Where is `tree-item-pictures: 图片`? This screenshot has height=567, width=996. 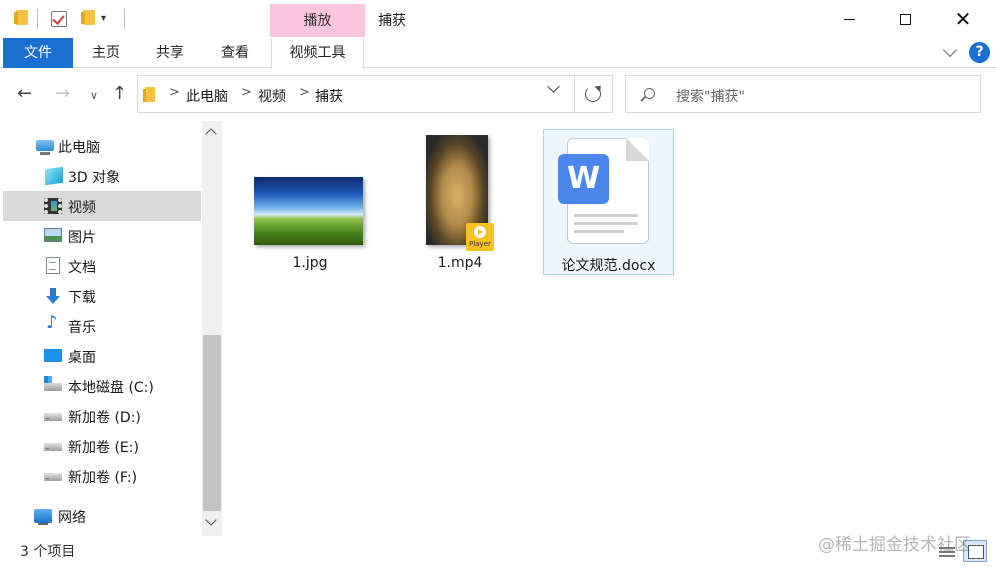 tree-item-pictures: 图片 is located at coordinates (102, 236).